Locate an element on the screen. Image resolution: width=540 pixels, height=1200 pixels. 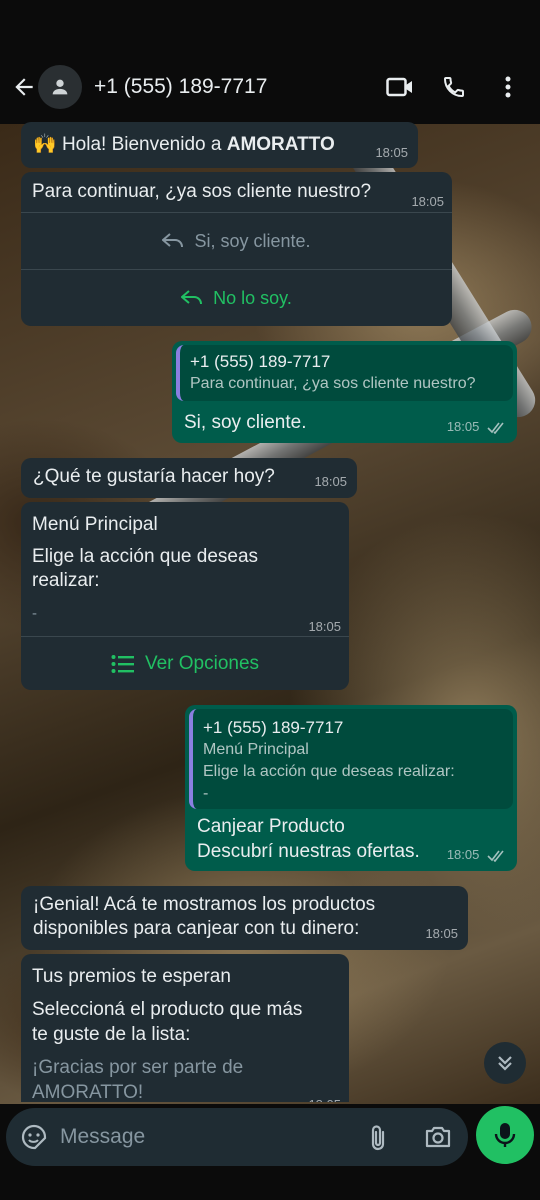
list-icon is located at coordinates (122, 663).